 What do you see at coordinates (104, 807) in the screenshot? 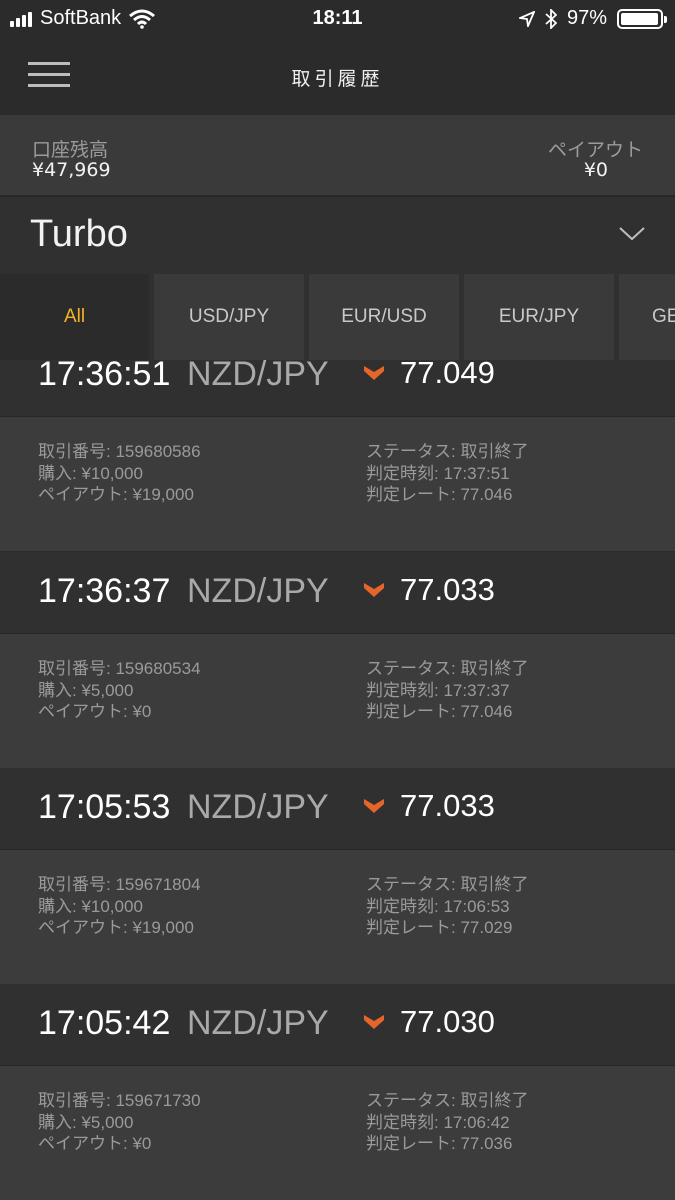
I see `trade-time: 17:05:53` at bounding box center [104, 807].